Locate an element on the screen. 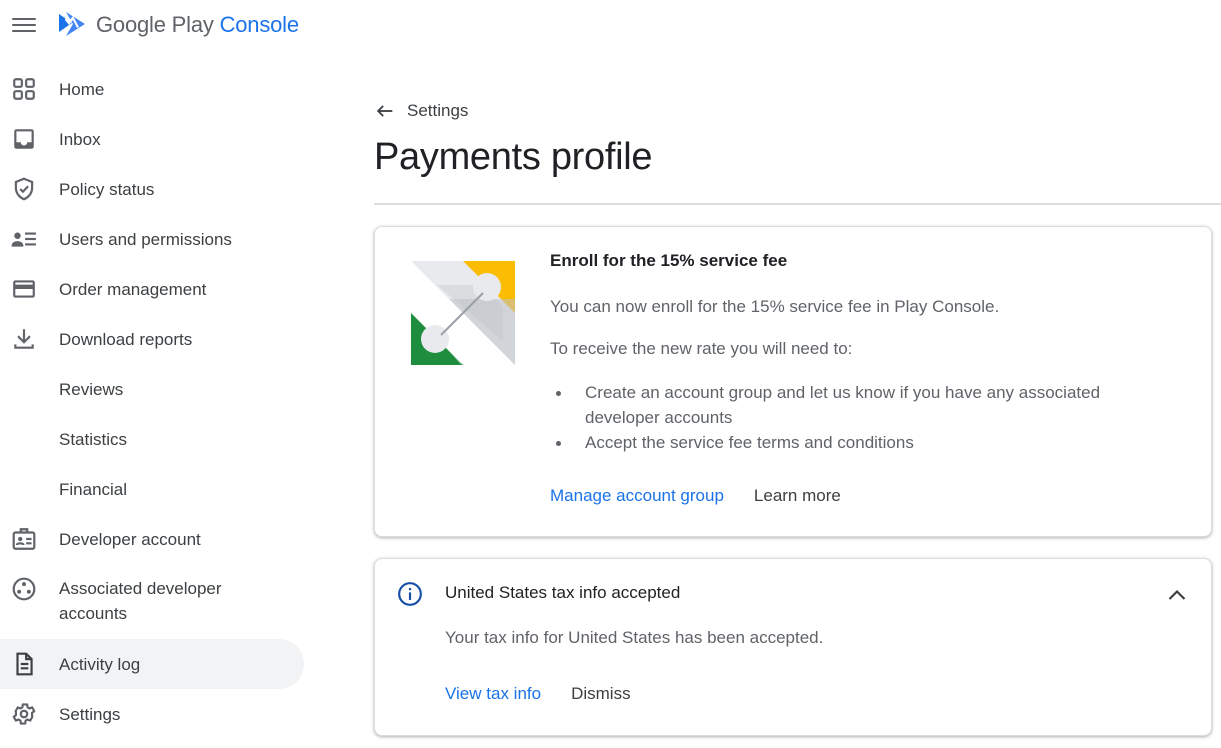  page-title: Payments profile is located at coordinates (513, 157).